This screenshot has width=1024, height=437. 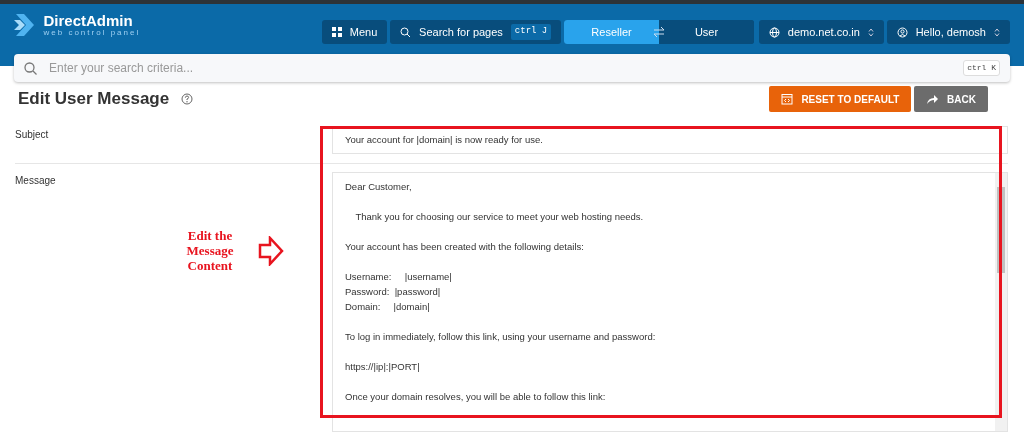 What do you see at coordinates (336, 32) in the screenshot?
I see `grid-icon` at bounding box center [336, 32].